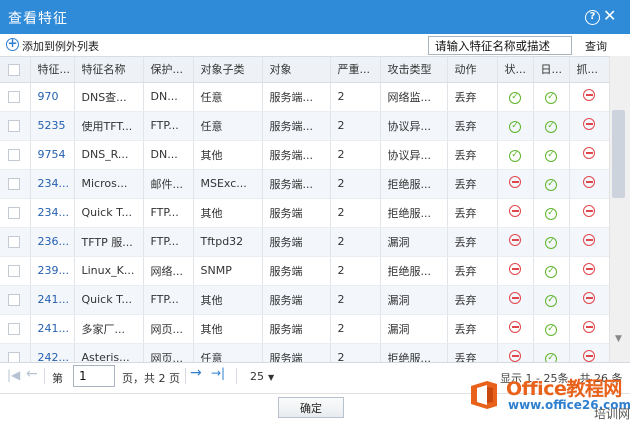  I want to click on table-row: 239... Linux_K... 网络... SNMP 服务端 2 拒绝服... 丢弃 ✓, so click(304, 271).